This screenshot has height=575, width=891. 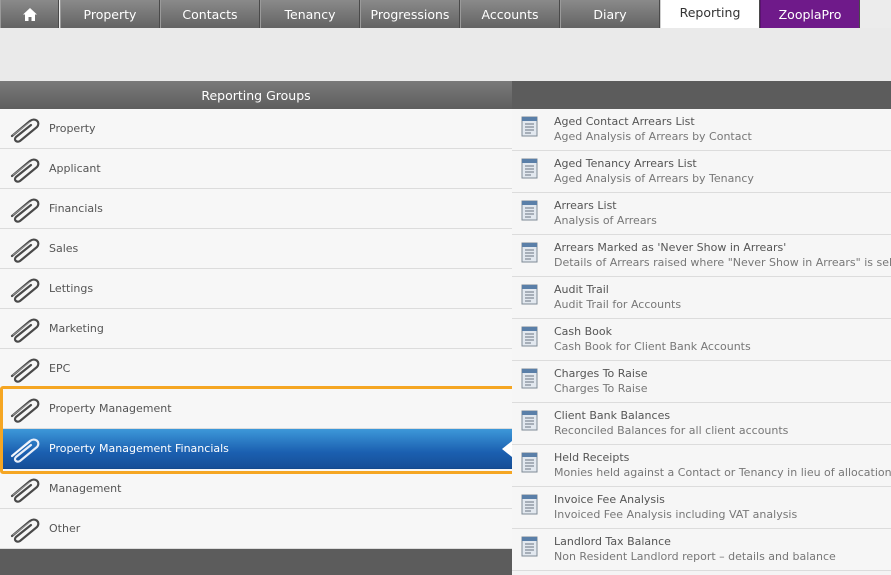 I want to click on tab-accounts: Accounts, so click(x=510, y=14).